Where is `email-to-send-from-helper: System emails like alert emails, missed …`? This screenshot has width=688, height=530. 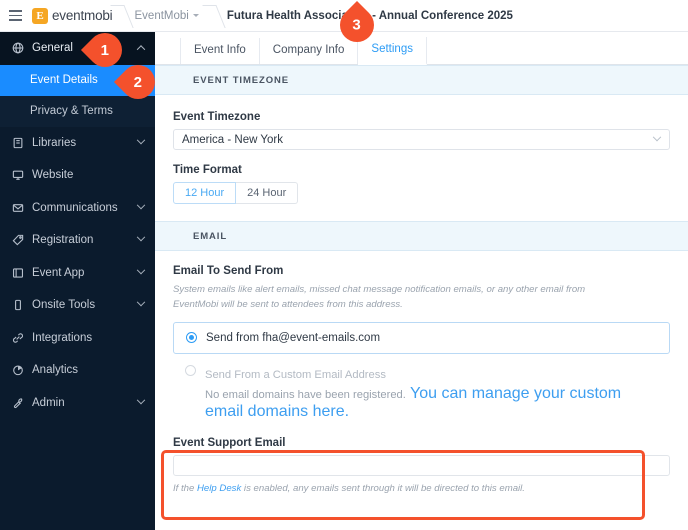
email-to-send-from-helper: System emails like alert emails, missed … is located at coordinates (379, 297).